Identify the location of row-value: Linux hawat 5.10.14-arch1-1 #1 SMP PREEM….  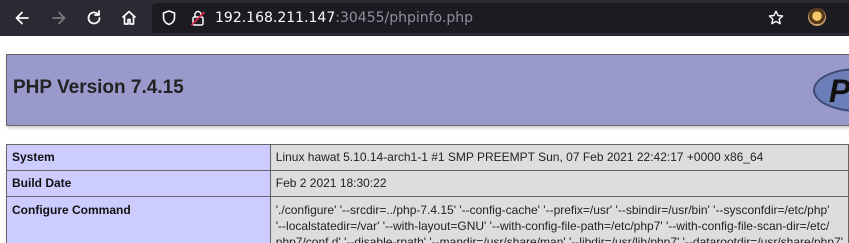
(559, 157).